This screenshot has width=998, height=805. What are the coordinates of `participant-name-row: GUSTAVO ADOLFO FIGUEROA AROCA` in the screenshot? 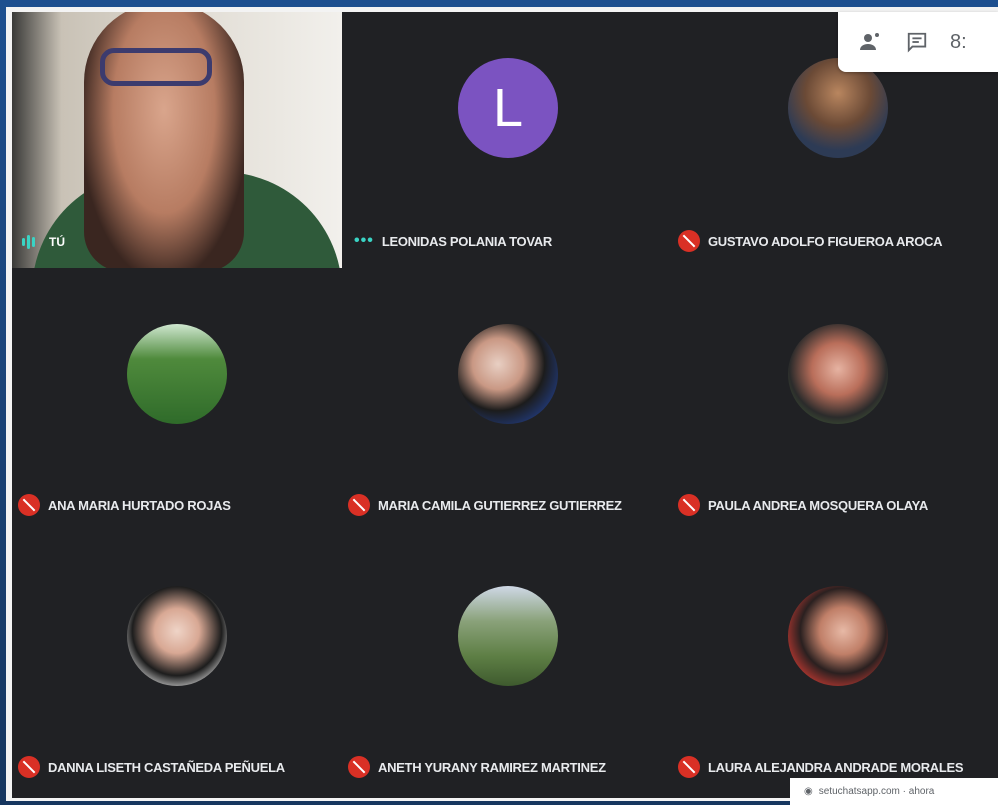 It's located at (810, 241).